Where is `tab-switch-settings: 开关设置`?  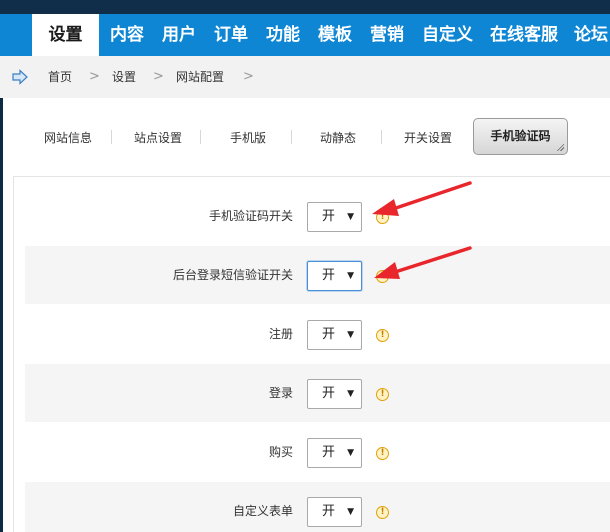
tab-switch-settings: 开关设置 is located at coordinates (428, 138).